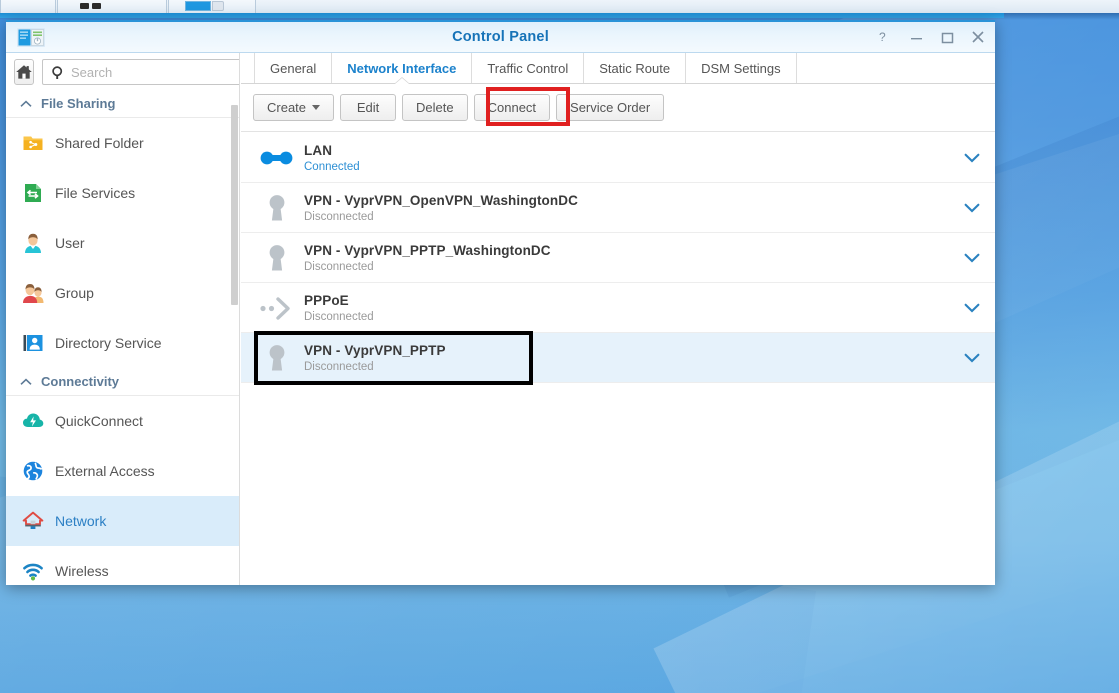 This screenshot has height=693, width=1119. What do you see at coordinates (58, 72) in the screenshot?
I see `search-icon` at bounding box center [58, 72].